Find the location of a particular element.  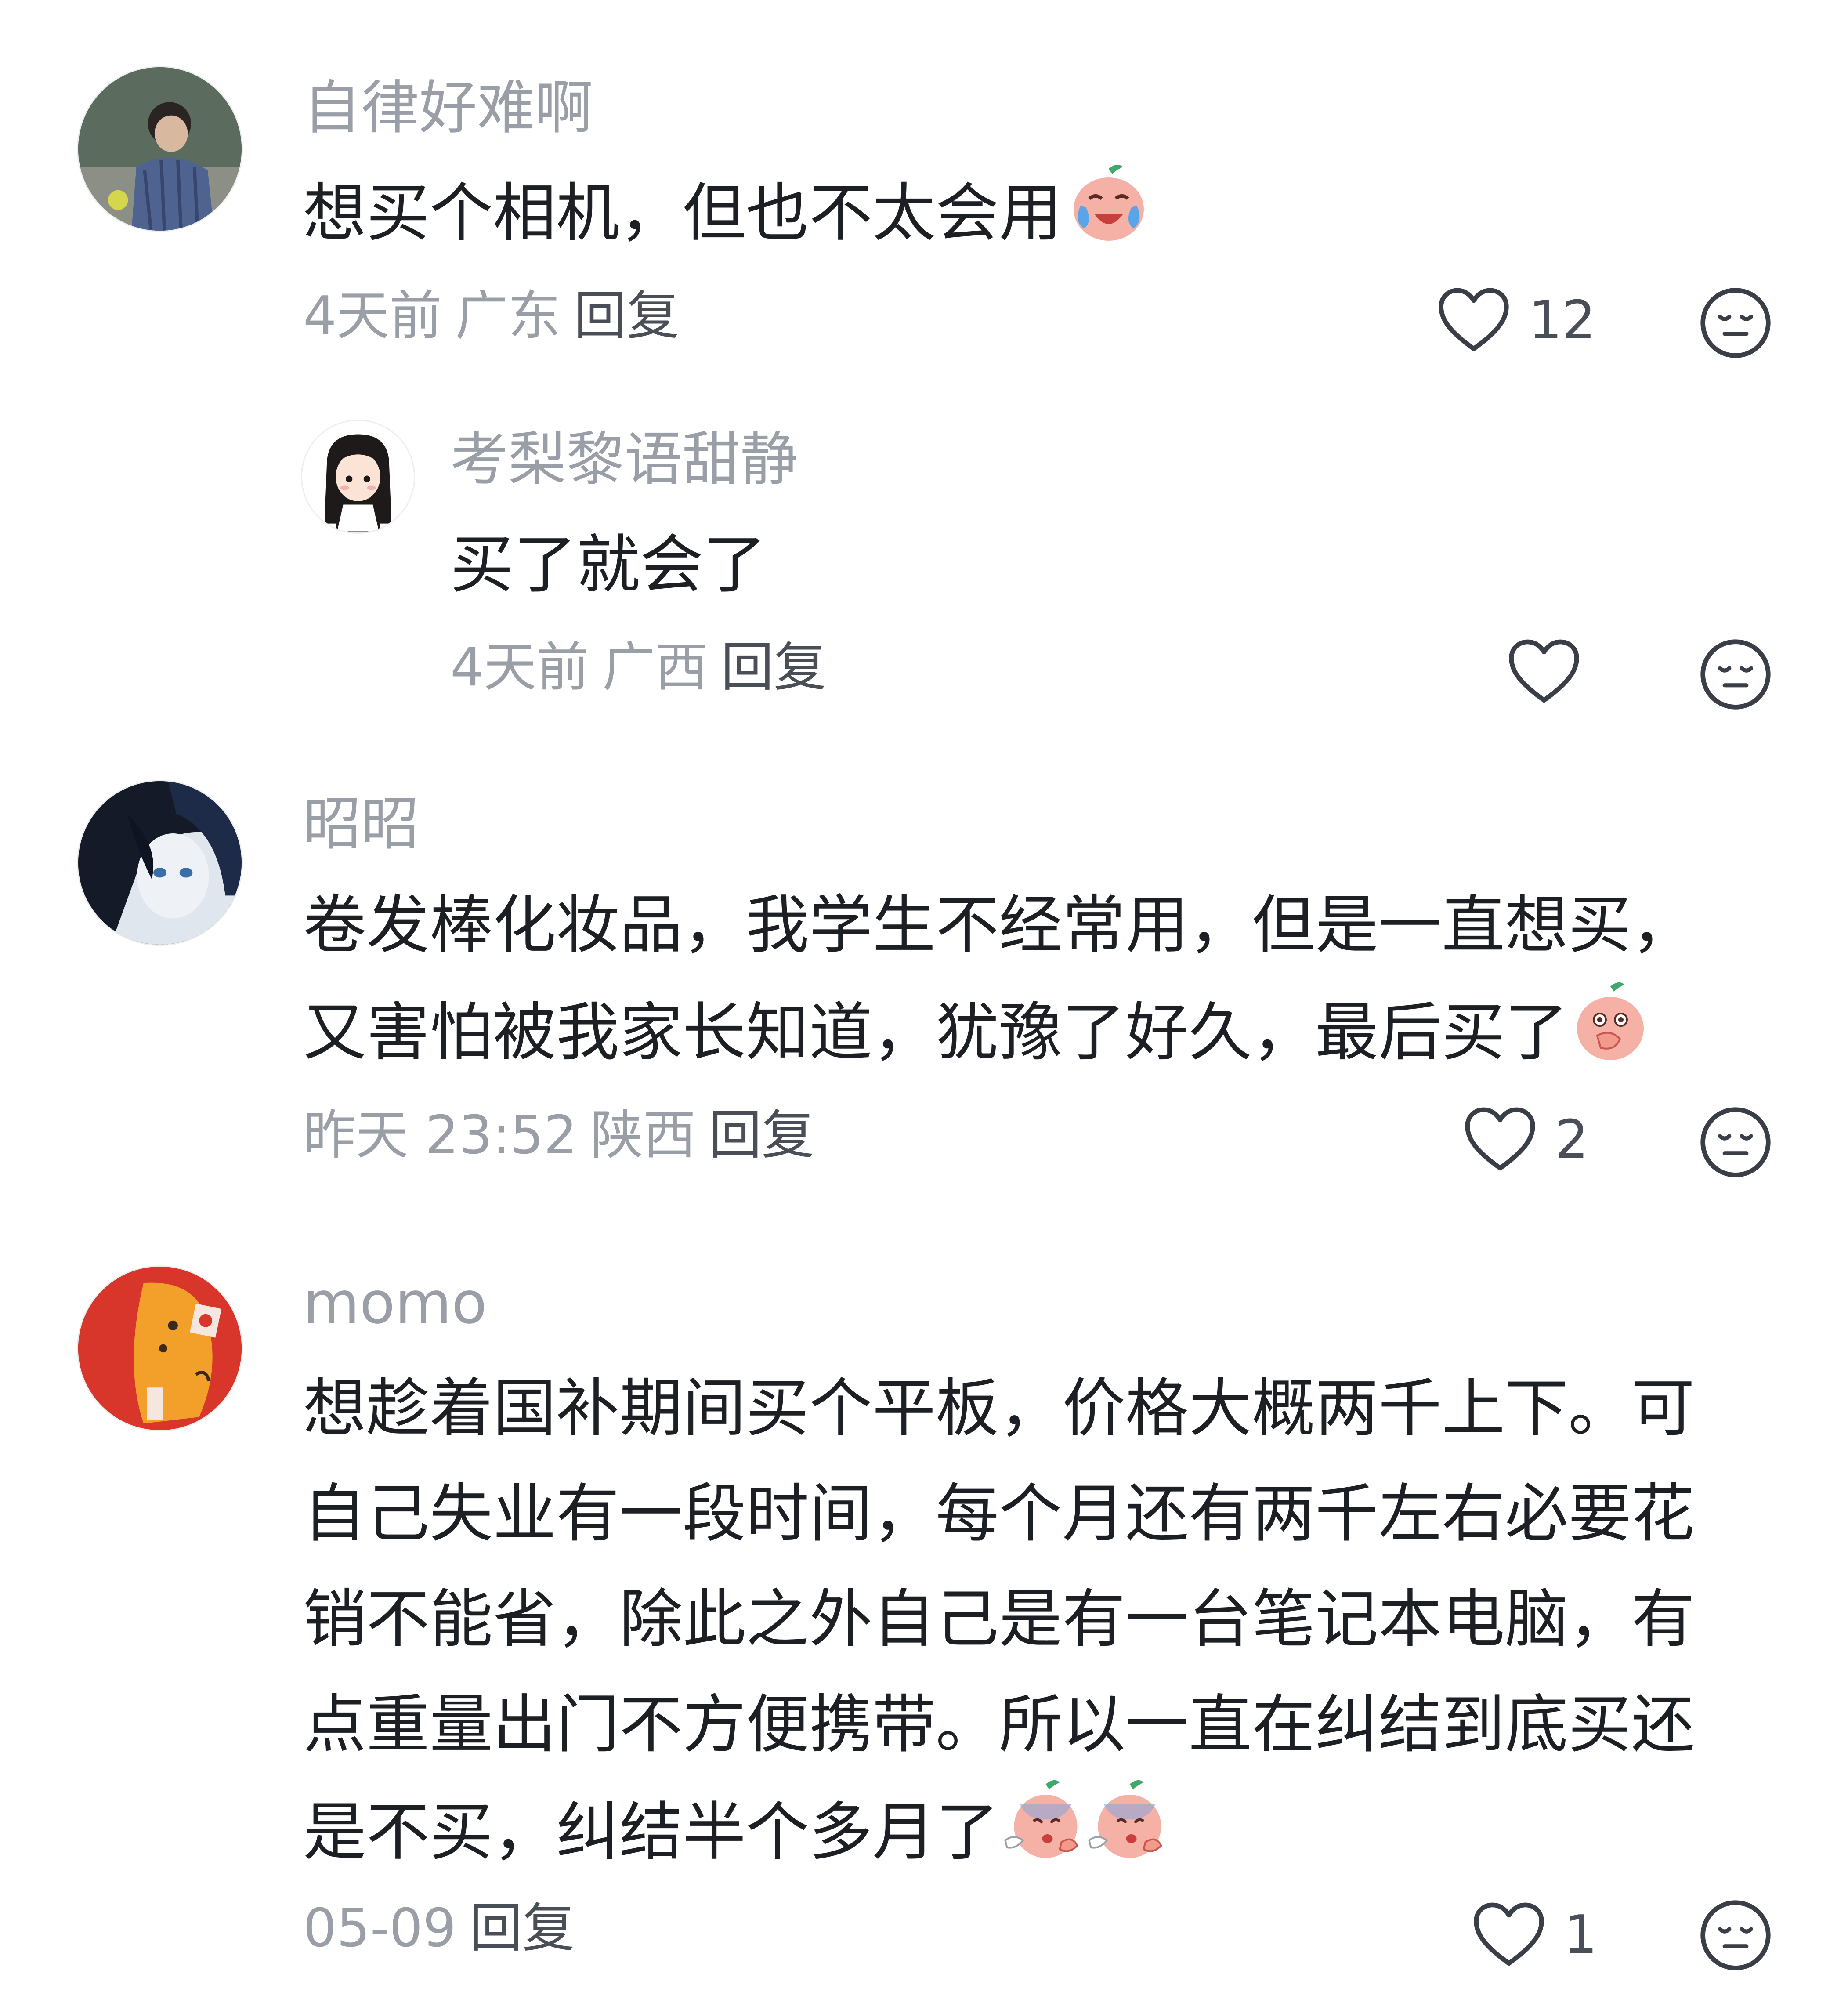

comment-meta: 昨天 23:52 陕西 回复 is located at coordinates (558, 1135).